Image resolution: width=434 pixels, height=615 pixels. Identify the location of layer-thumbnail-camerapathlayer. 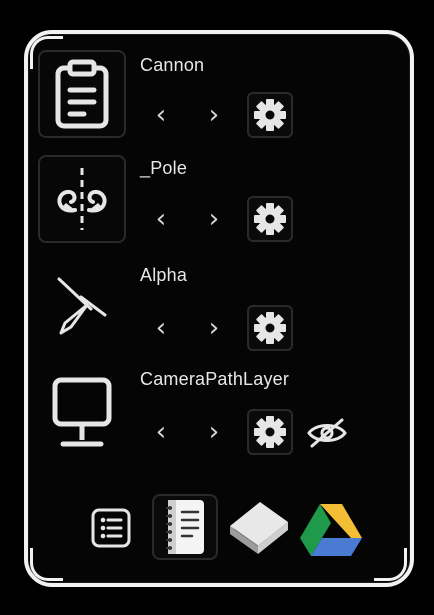
(82, 412).